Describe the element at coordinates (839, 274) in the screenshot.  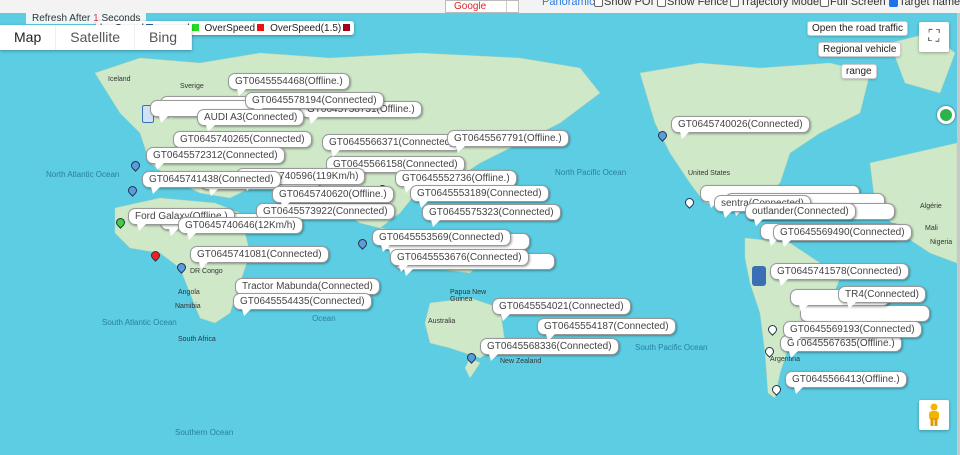
I see `vehicle-label: GT0645741578(Connected)` at that location.